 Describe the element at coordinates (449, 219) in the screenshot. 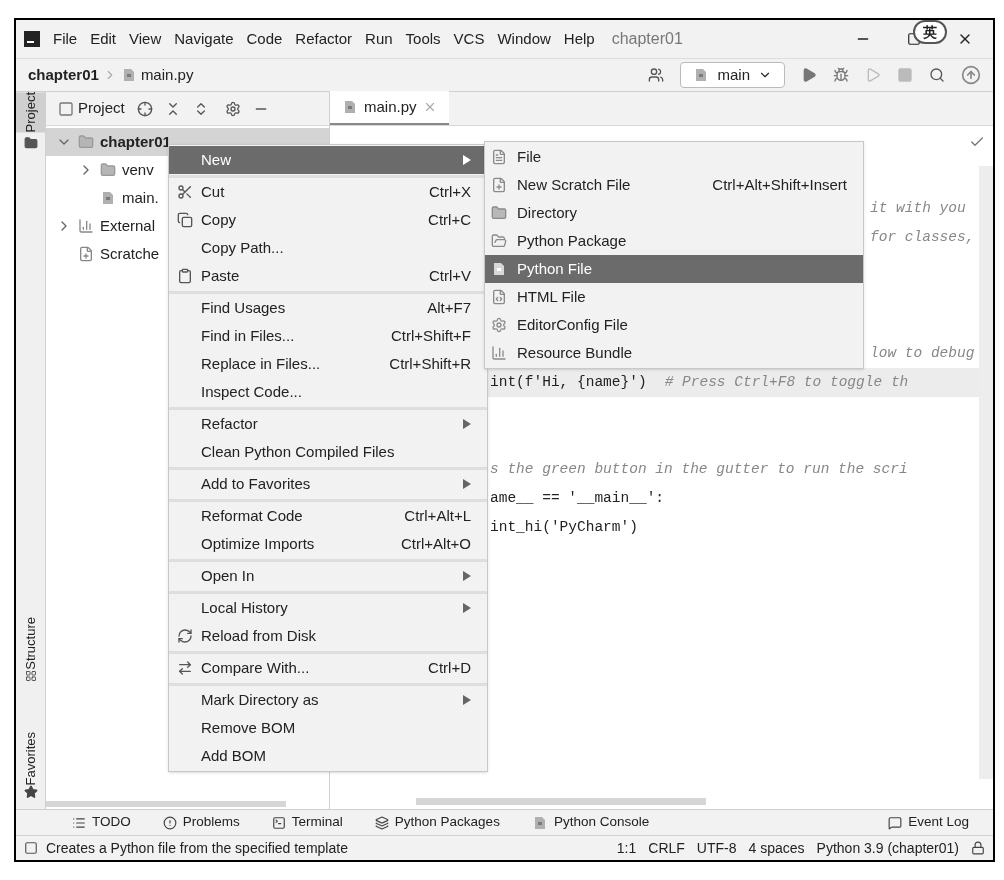

I see `shortcut: Ctrl+C` at that location.